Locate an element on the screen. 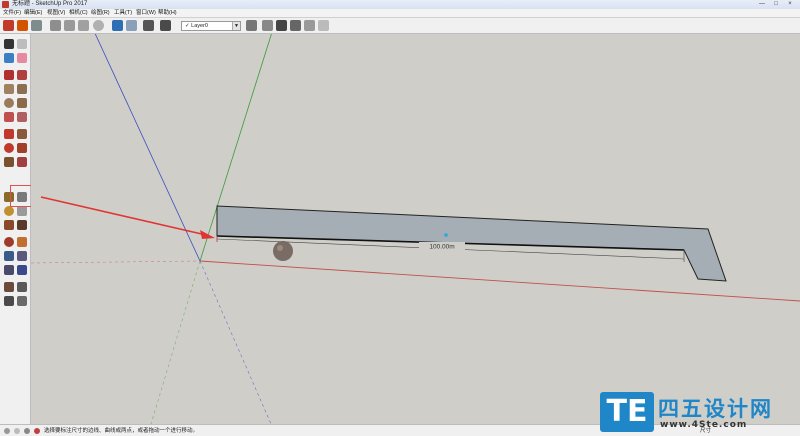  cursor-highlight is located at coordinates (280, 248).